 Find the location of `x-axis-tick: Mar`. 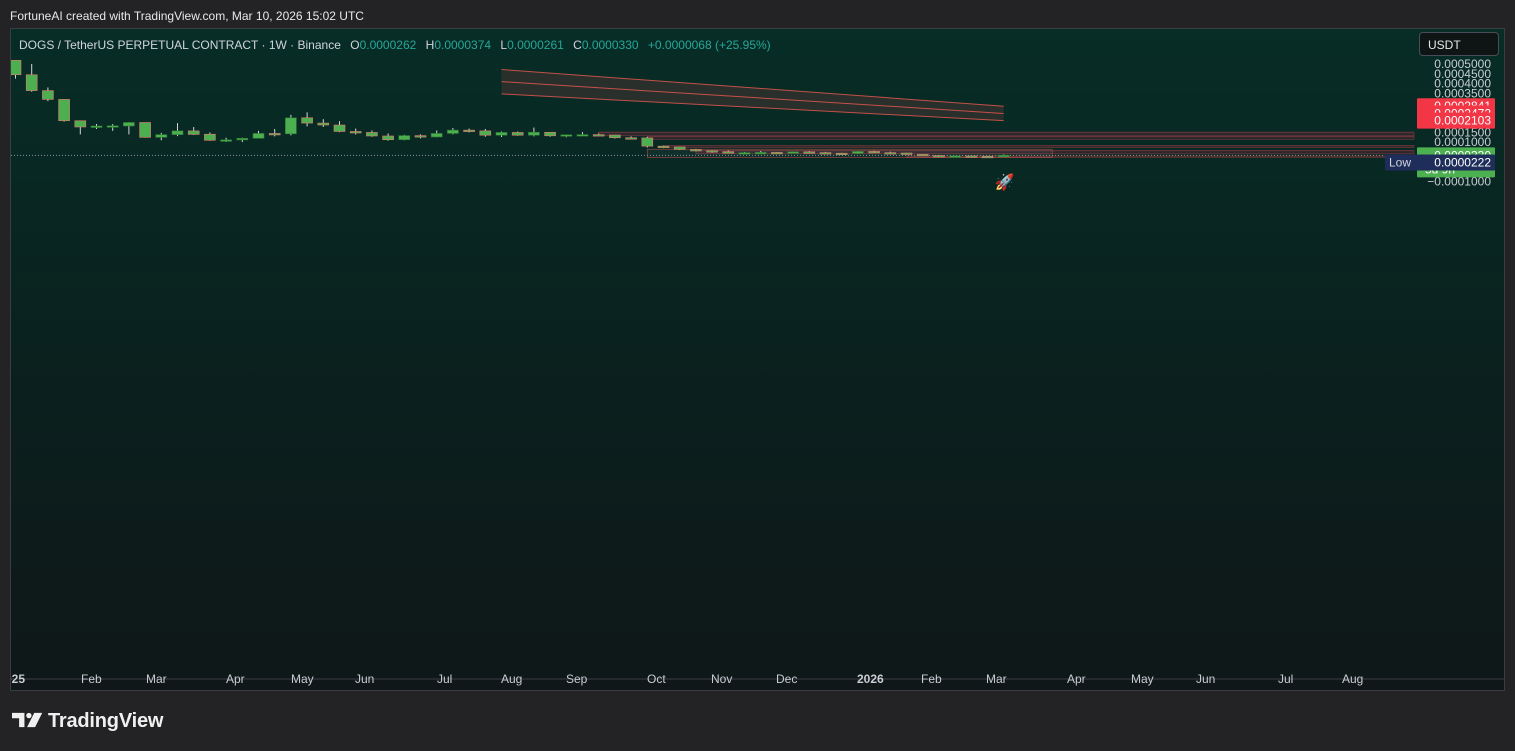

x-axis-tick: Mar is located at coordinates (156, 679).